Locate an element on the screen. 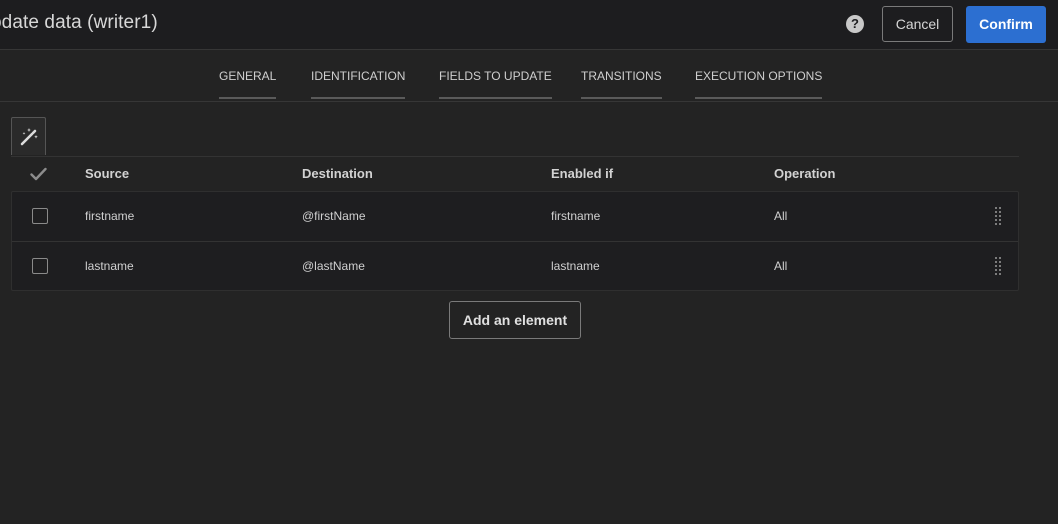 Image resolution: width=1058 pixels, height=524 pixels. cell-enabled-if: firstname is located at coordinates (576, 216).